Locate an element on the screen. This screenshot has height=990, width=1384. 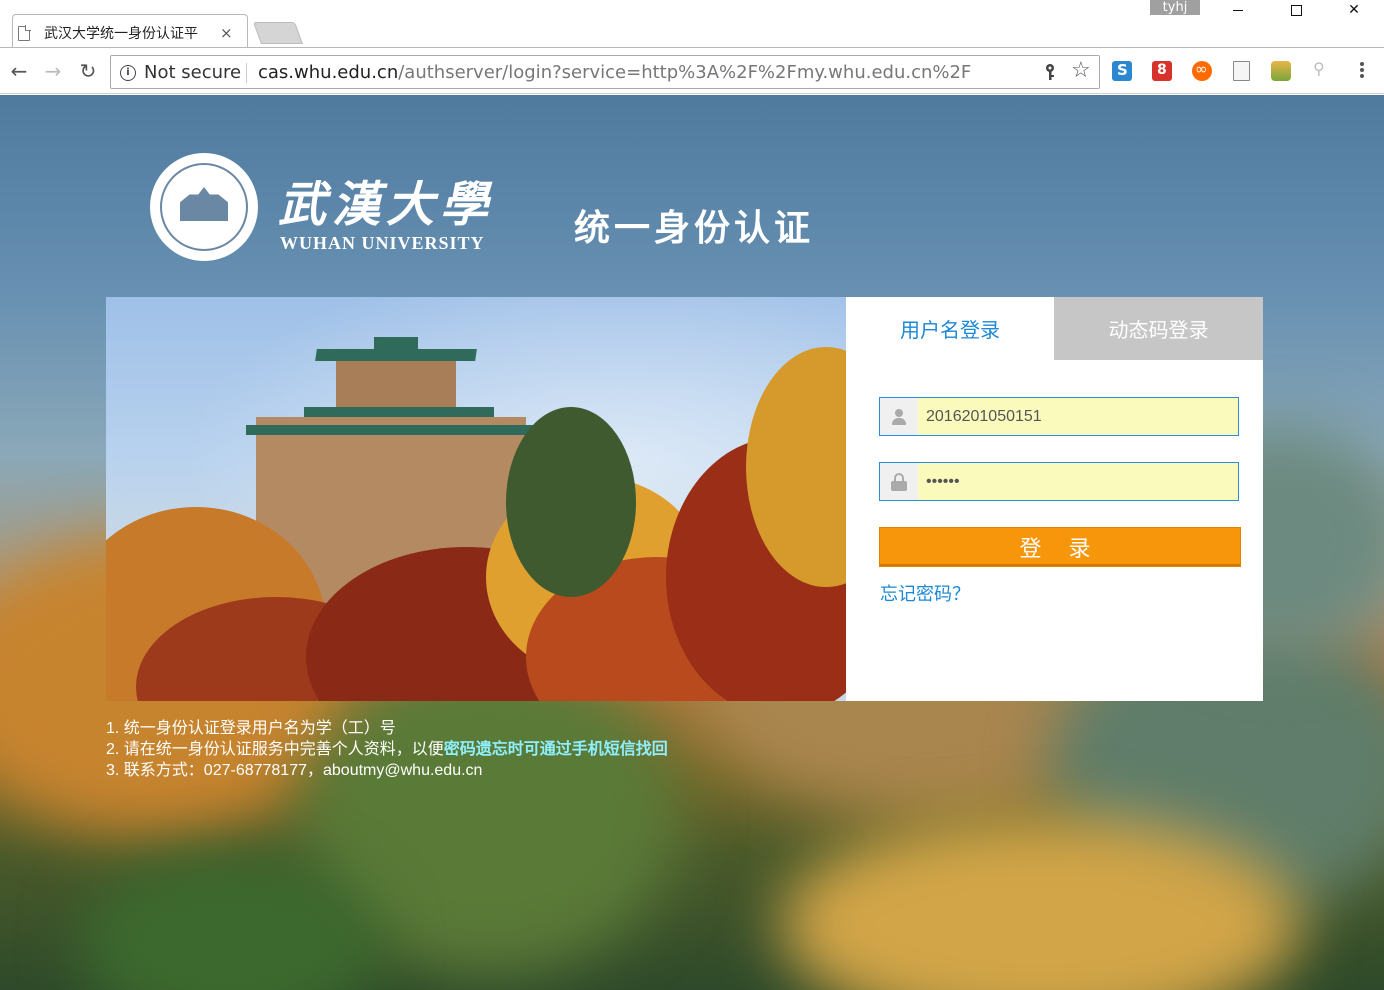
tab-username-login: 用户名登录 is located at coordinates (950, 328).